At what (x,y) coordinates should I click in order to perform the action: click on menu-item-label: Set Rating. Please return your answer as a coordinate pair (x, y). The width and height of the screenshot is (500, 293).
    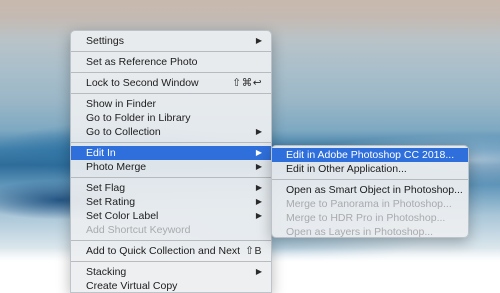
    Looking at the image, I should click on (111, 202).